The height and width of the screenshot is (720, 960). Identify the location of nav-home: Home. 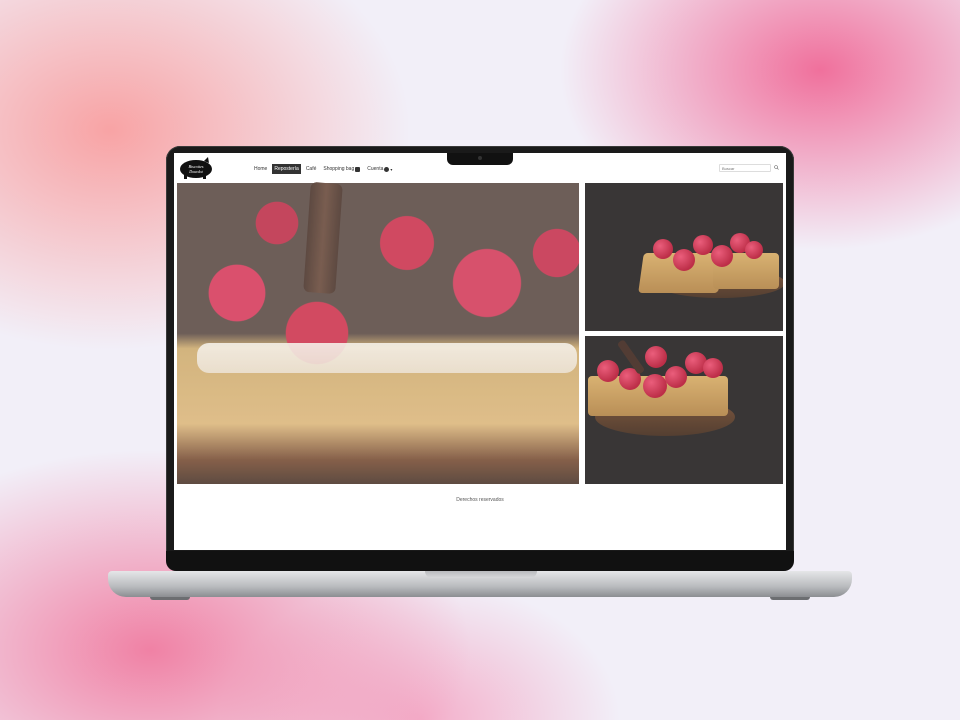
(260, 169).